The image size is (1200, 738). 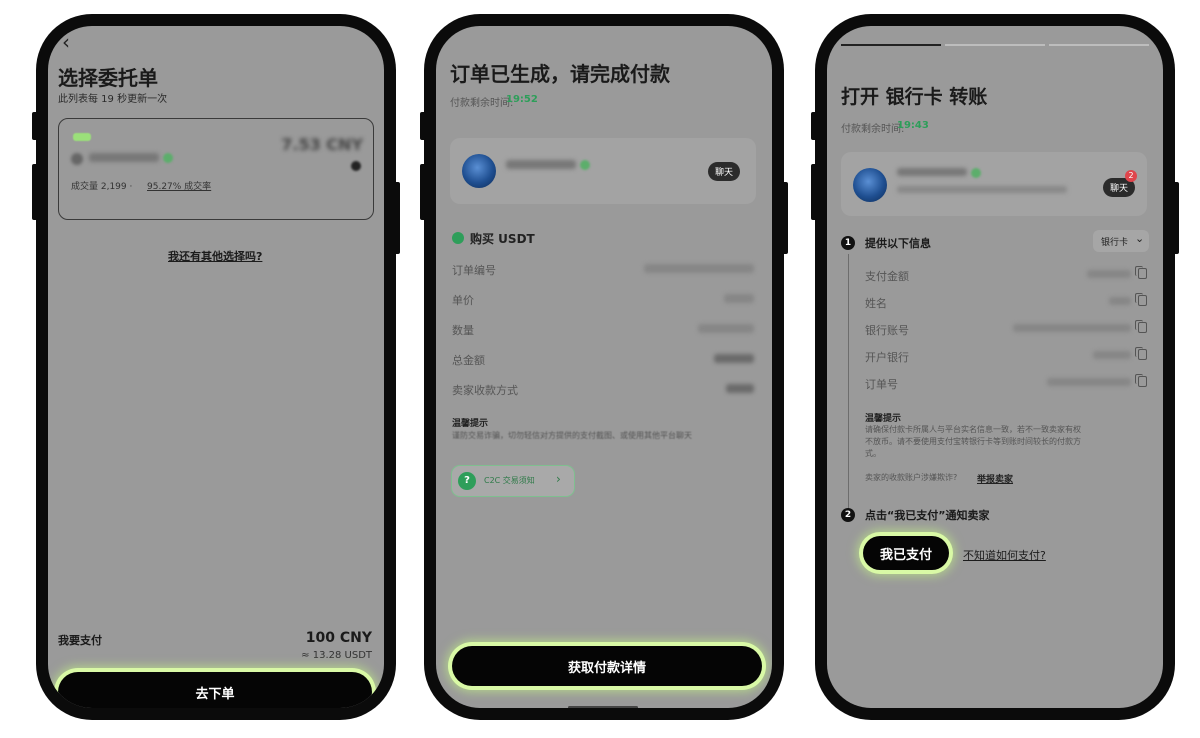 What do you see at coordinates (995, 478) in the screenshot?
I see `report-seller-link: 举报卖家` at bounding box center [995, 478].